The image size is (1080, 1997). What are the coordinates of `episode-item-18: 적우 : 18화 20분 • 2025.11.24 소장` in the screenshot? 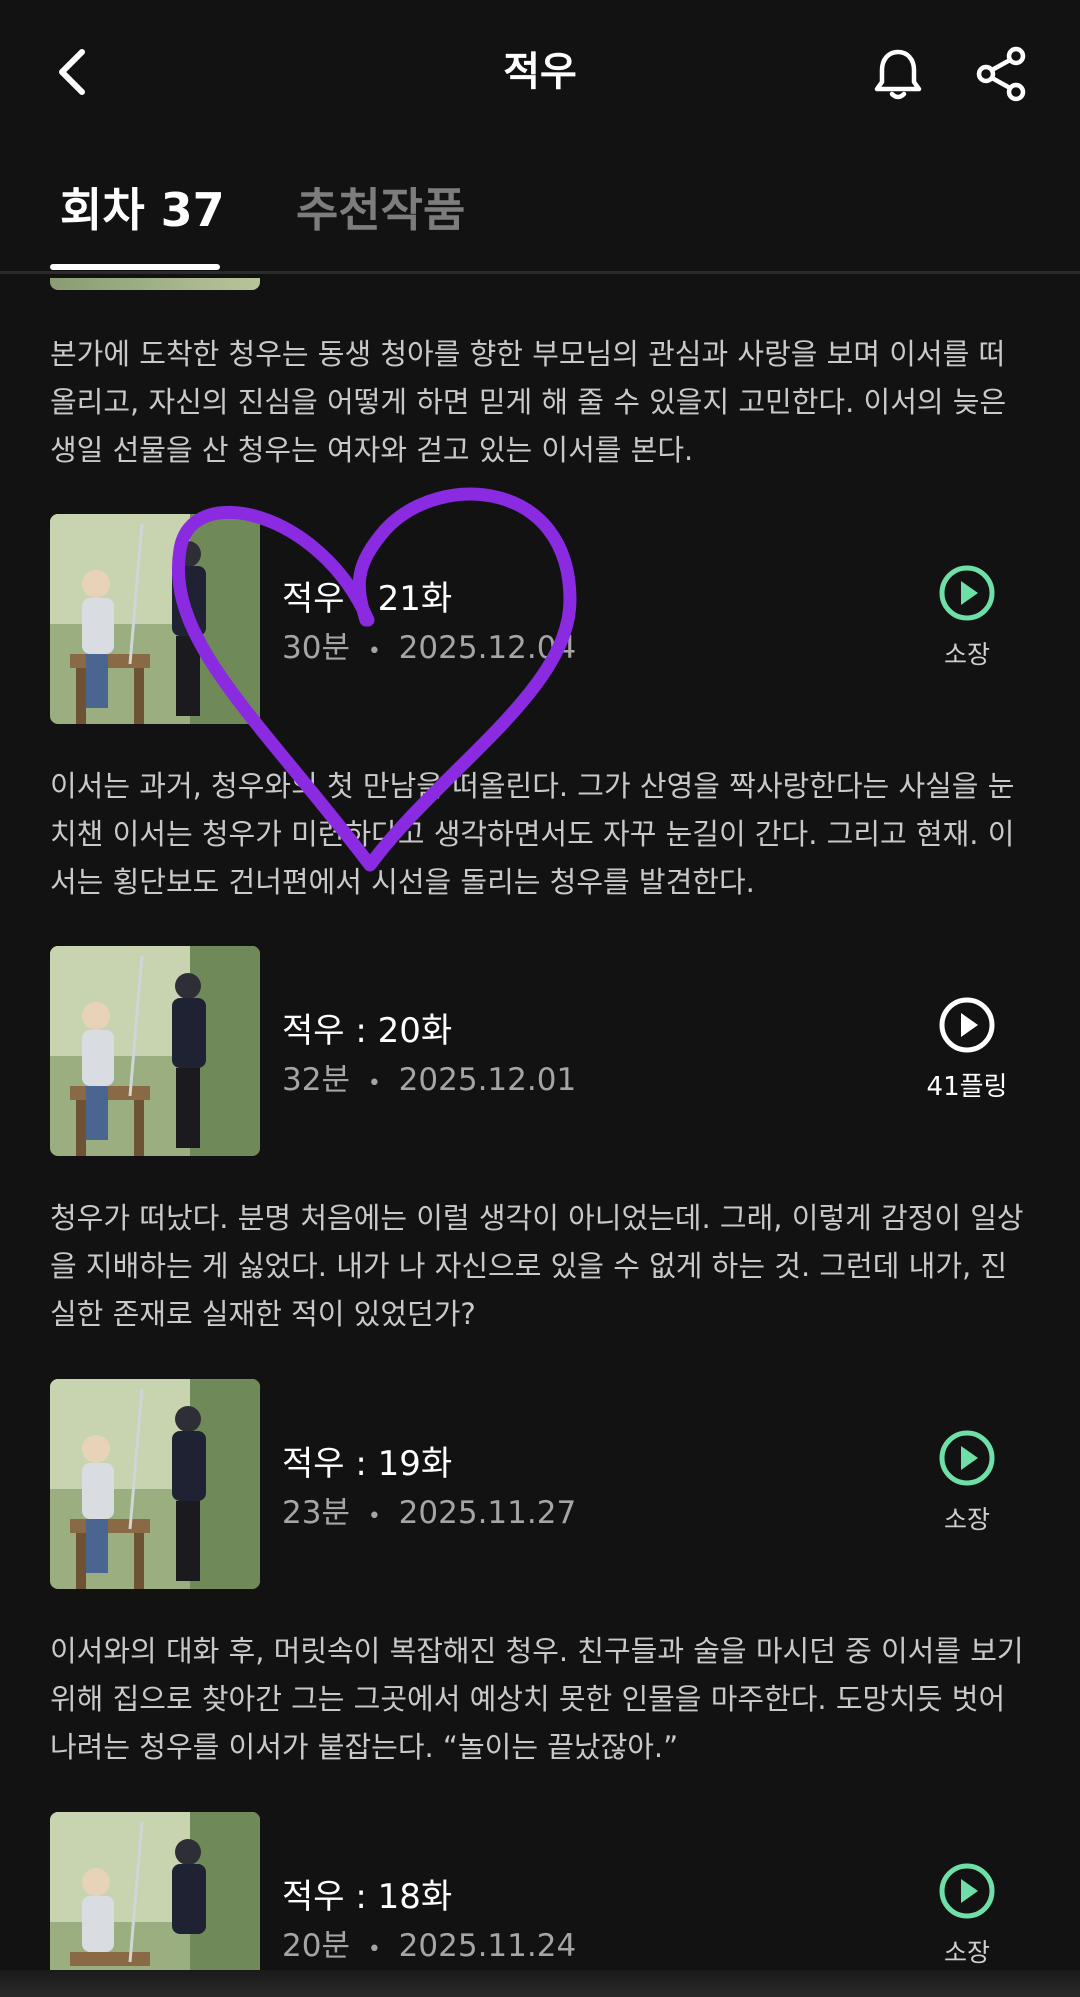 It's located at (540, 1891).